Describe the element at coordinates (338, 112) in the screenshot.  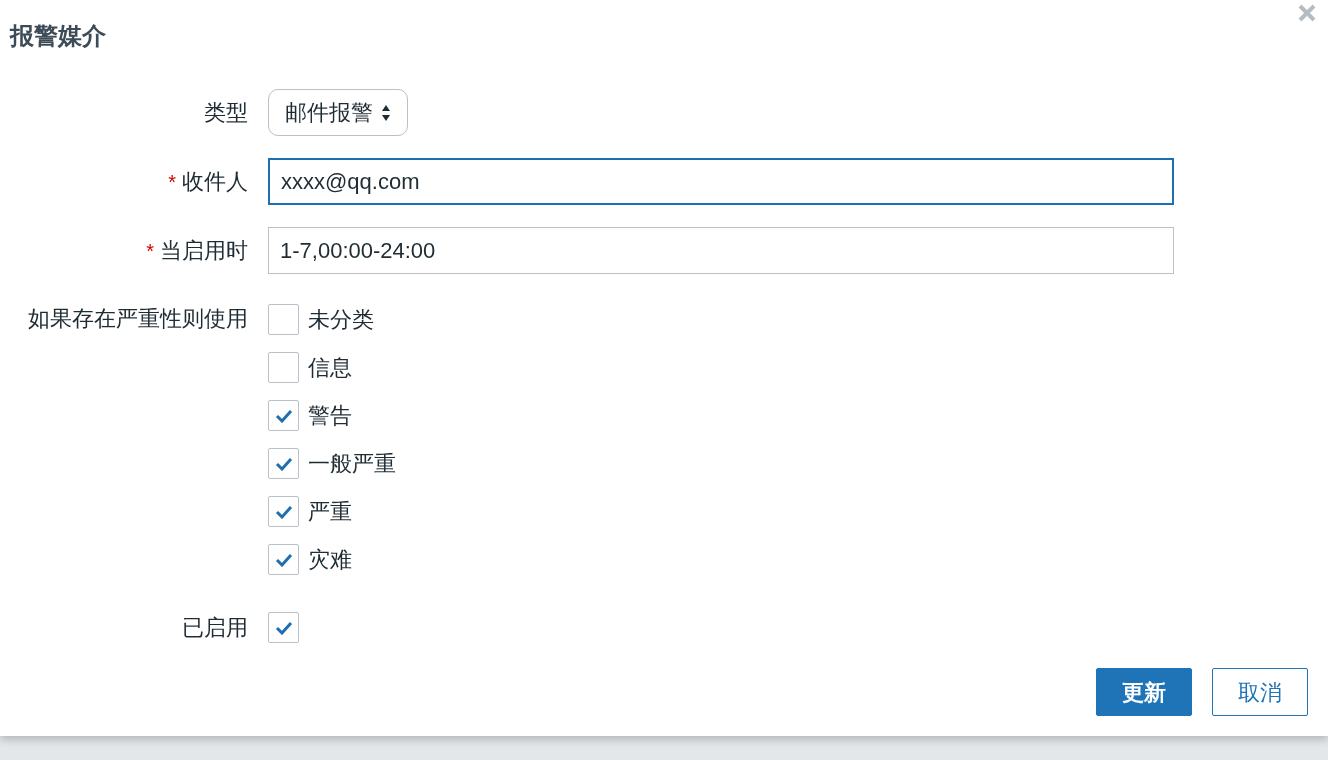
I see `type-select: 邮件报警` at that location.